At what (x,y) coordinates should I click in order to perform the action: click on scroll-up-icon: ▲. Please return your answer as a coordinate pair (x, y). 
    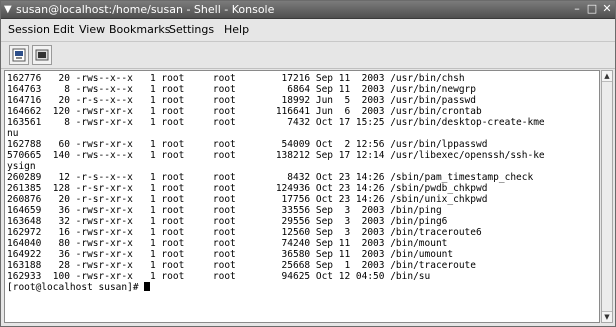
    Looking at the image, I should click on (607, 76).